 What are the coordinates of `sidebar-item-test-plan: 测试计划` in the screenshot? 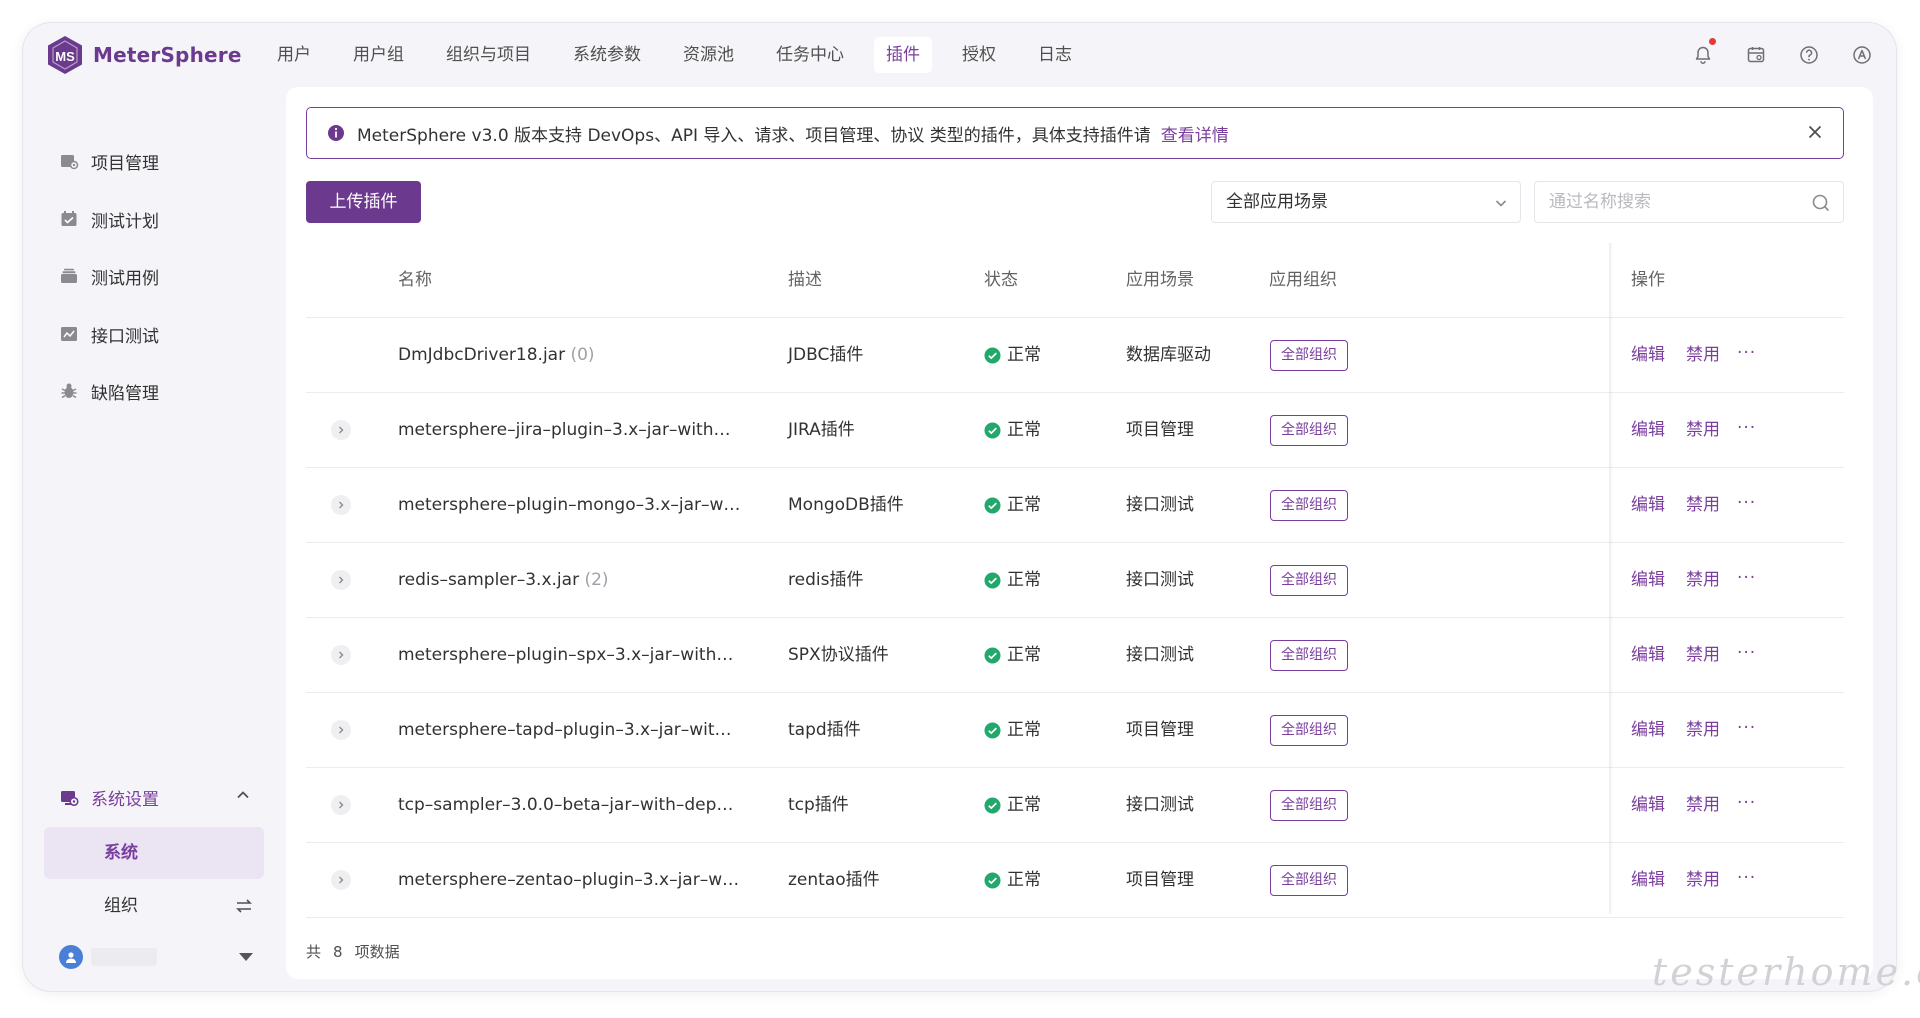 It's located at (109, 219).